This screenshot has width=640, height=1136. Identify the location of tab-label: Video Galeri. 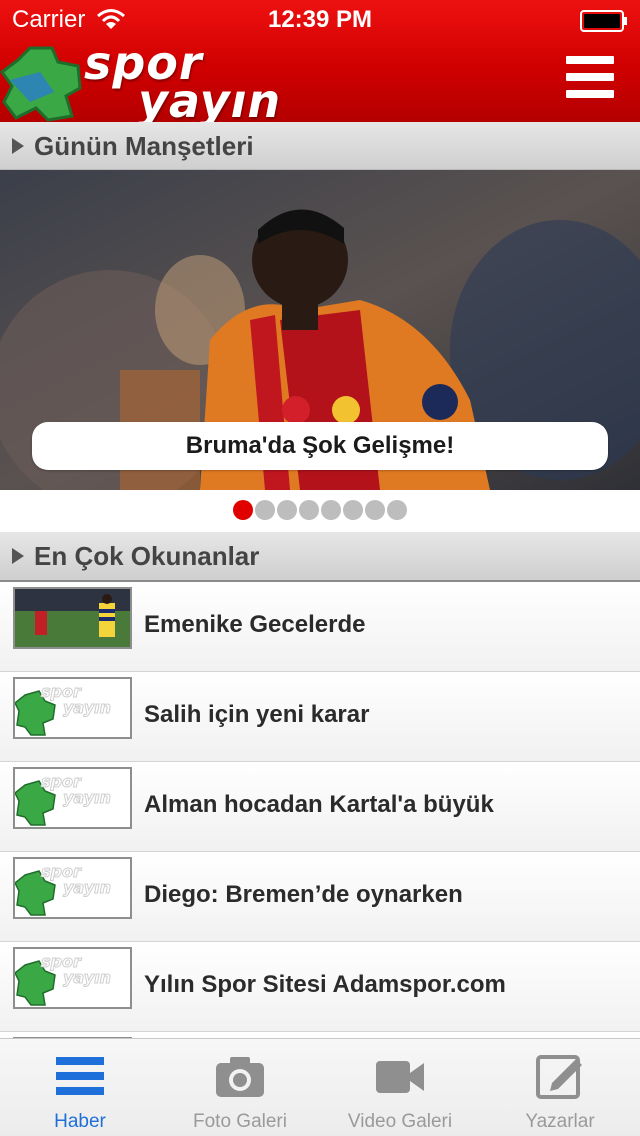
(400, 1121).